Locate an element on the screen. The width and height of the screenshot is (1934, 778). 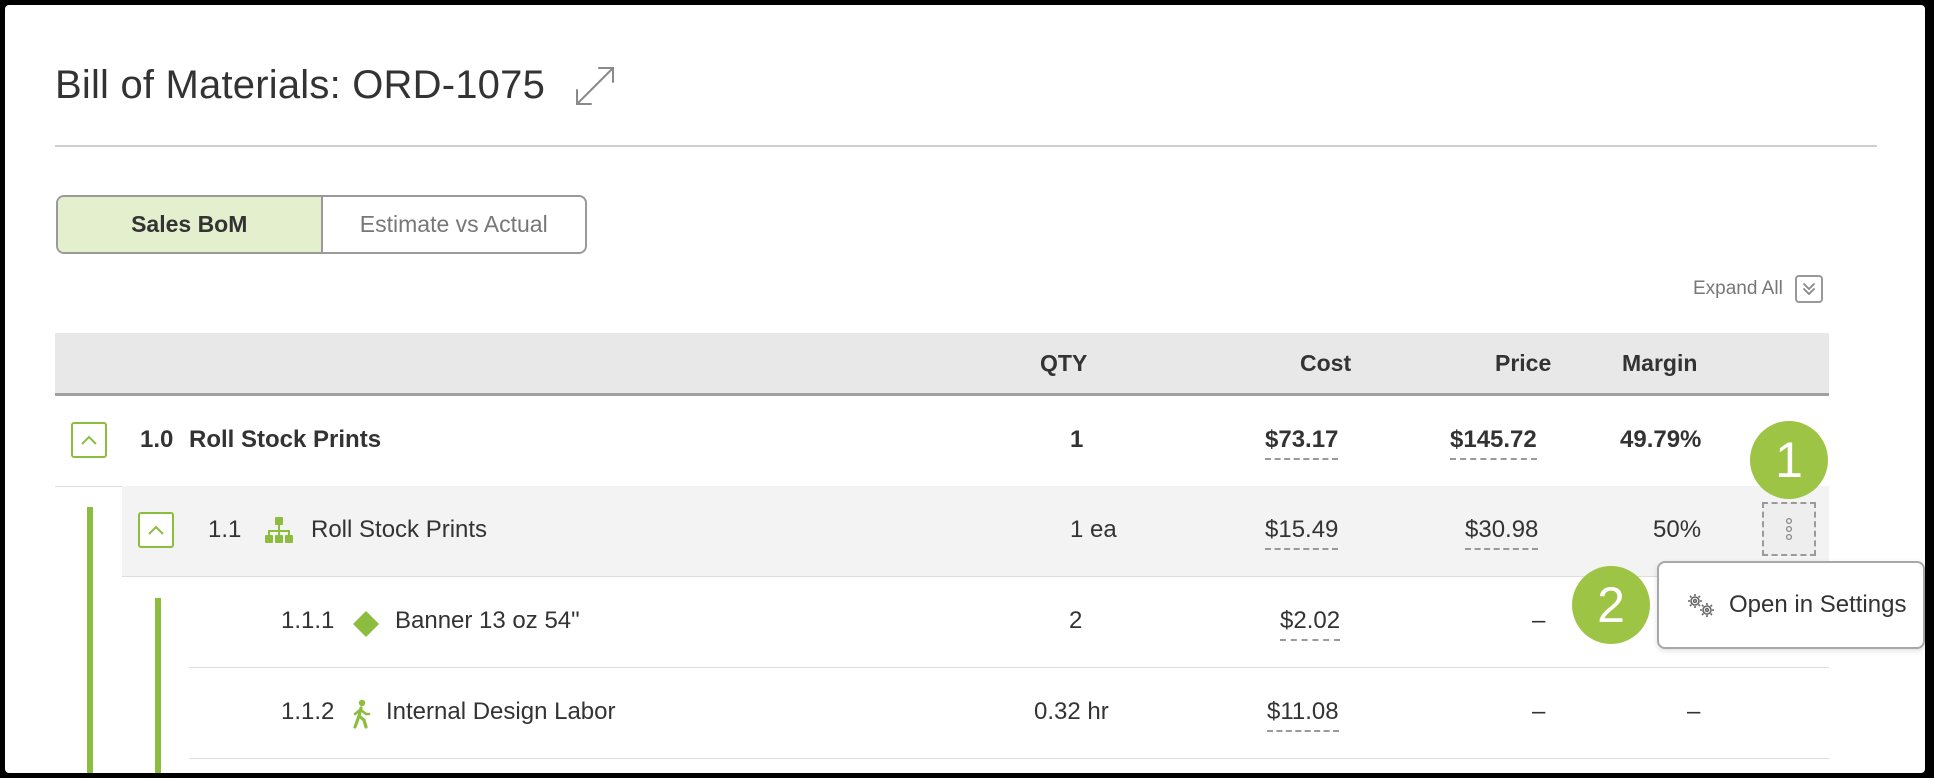
row-price: $30.98 is located at coordinates (1502, 533).